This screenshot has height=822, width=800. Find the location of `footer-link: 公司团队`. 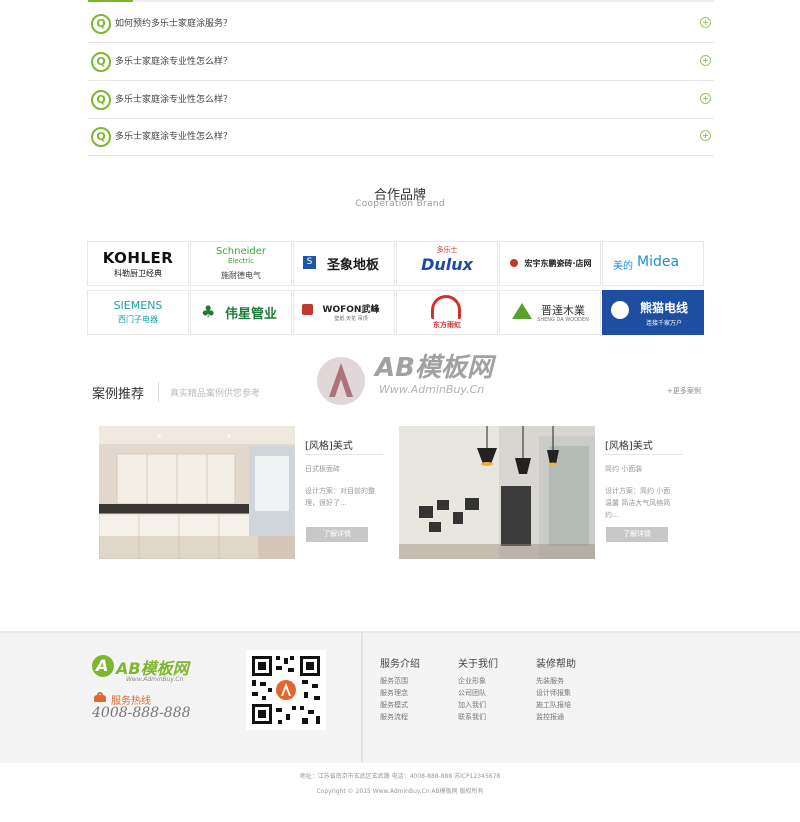

footer-link: 公司团队 is located at coordinates (472, 693).